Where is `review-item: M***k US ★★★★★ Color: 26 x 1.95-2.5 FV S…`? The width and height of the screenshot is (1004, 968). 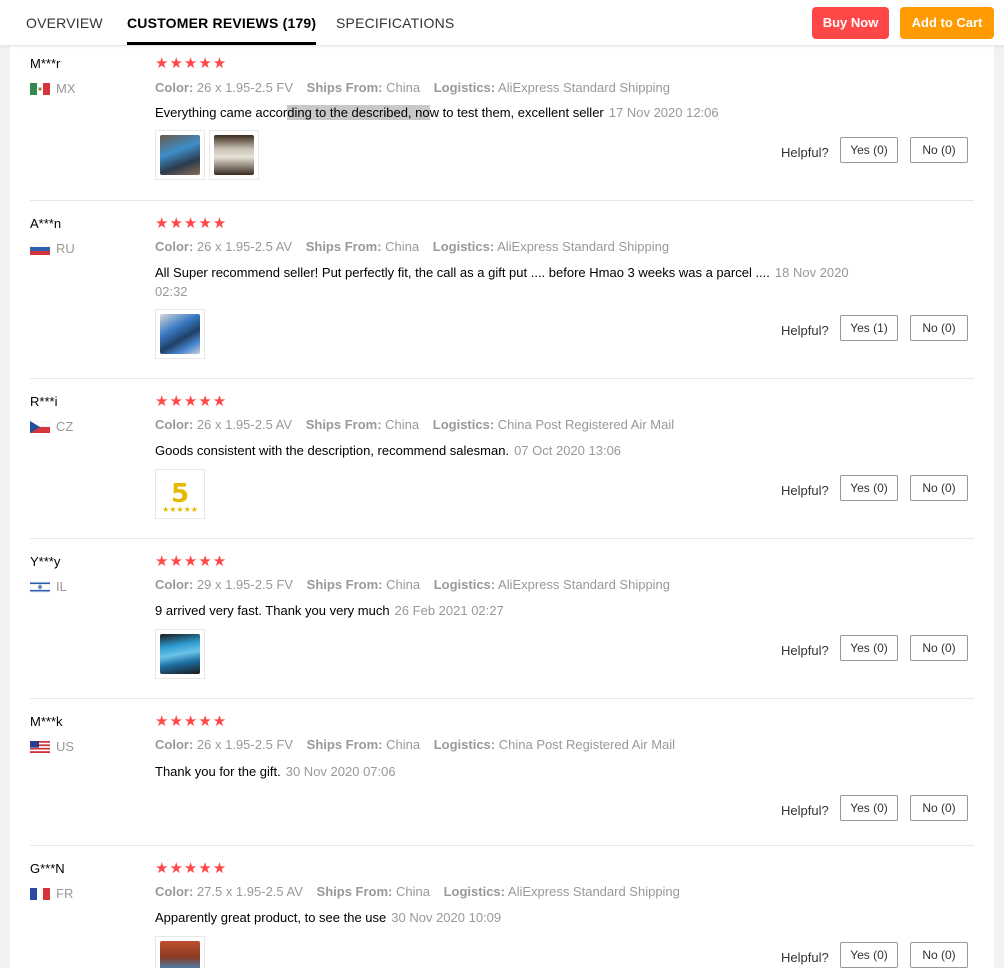 review-item: M***k US ★★★★★ Color: 26 x 1.95-2.5 FV S… is located at coordinates (502, 772).